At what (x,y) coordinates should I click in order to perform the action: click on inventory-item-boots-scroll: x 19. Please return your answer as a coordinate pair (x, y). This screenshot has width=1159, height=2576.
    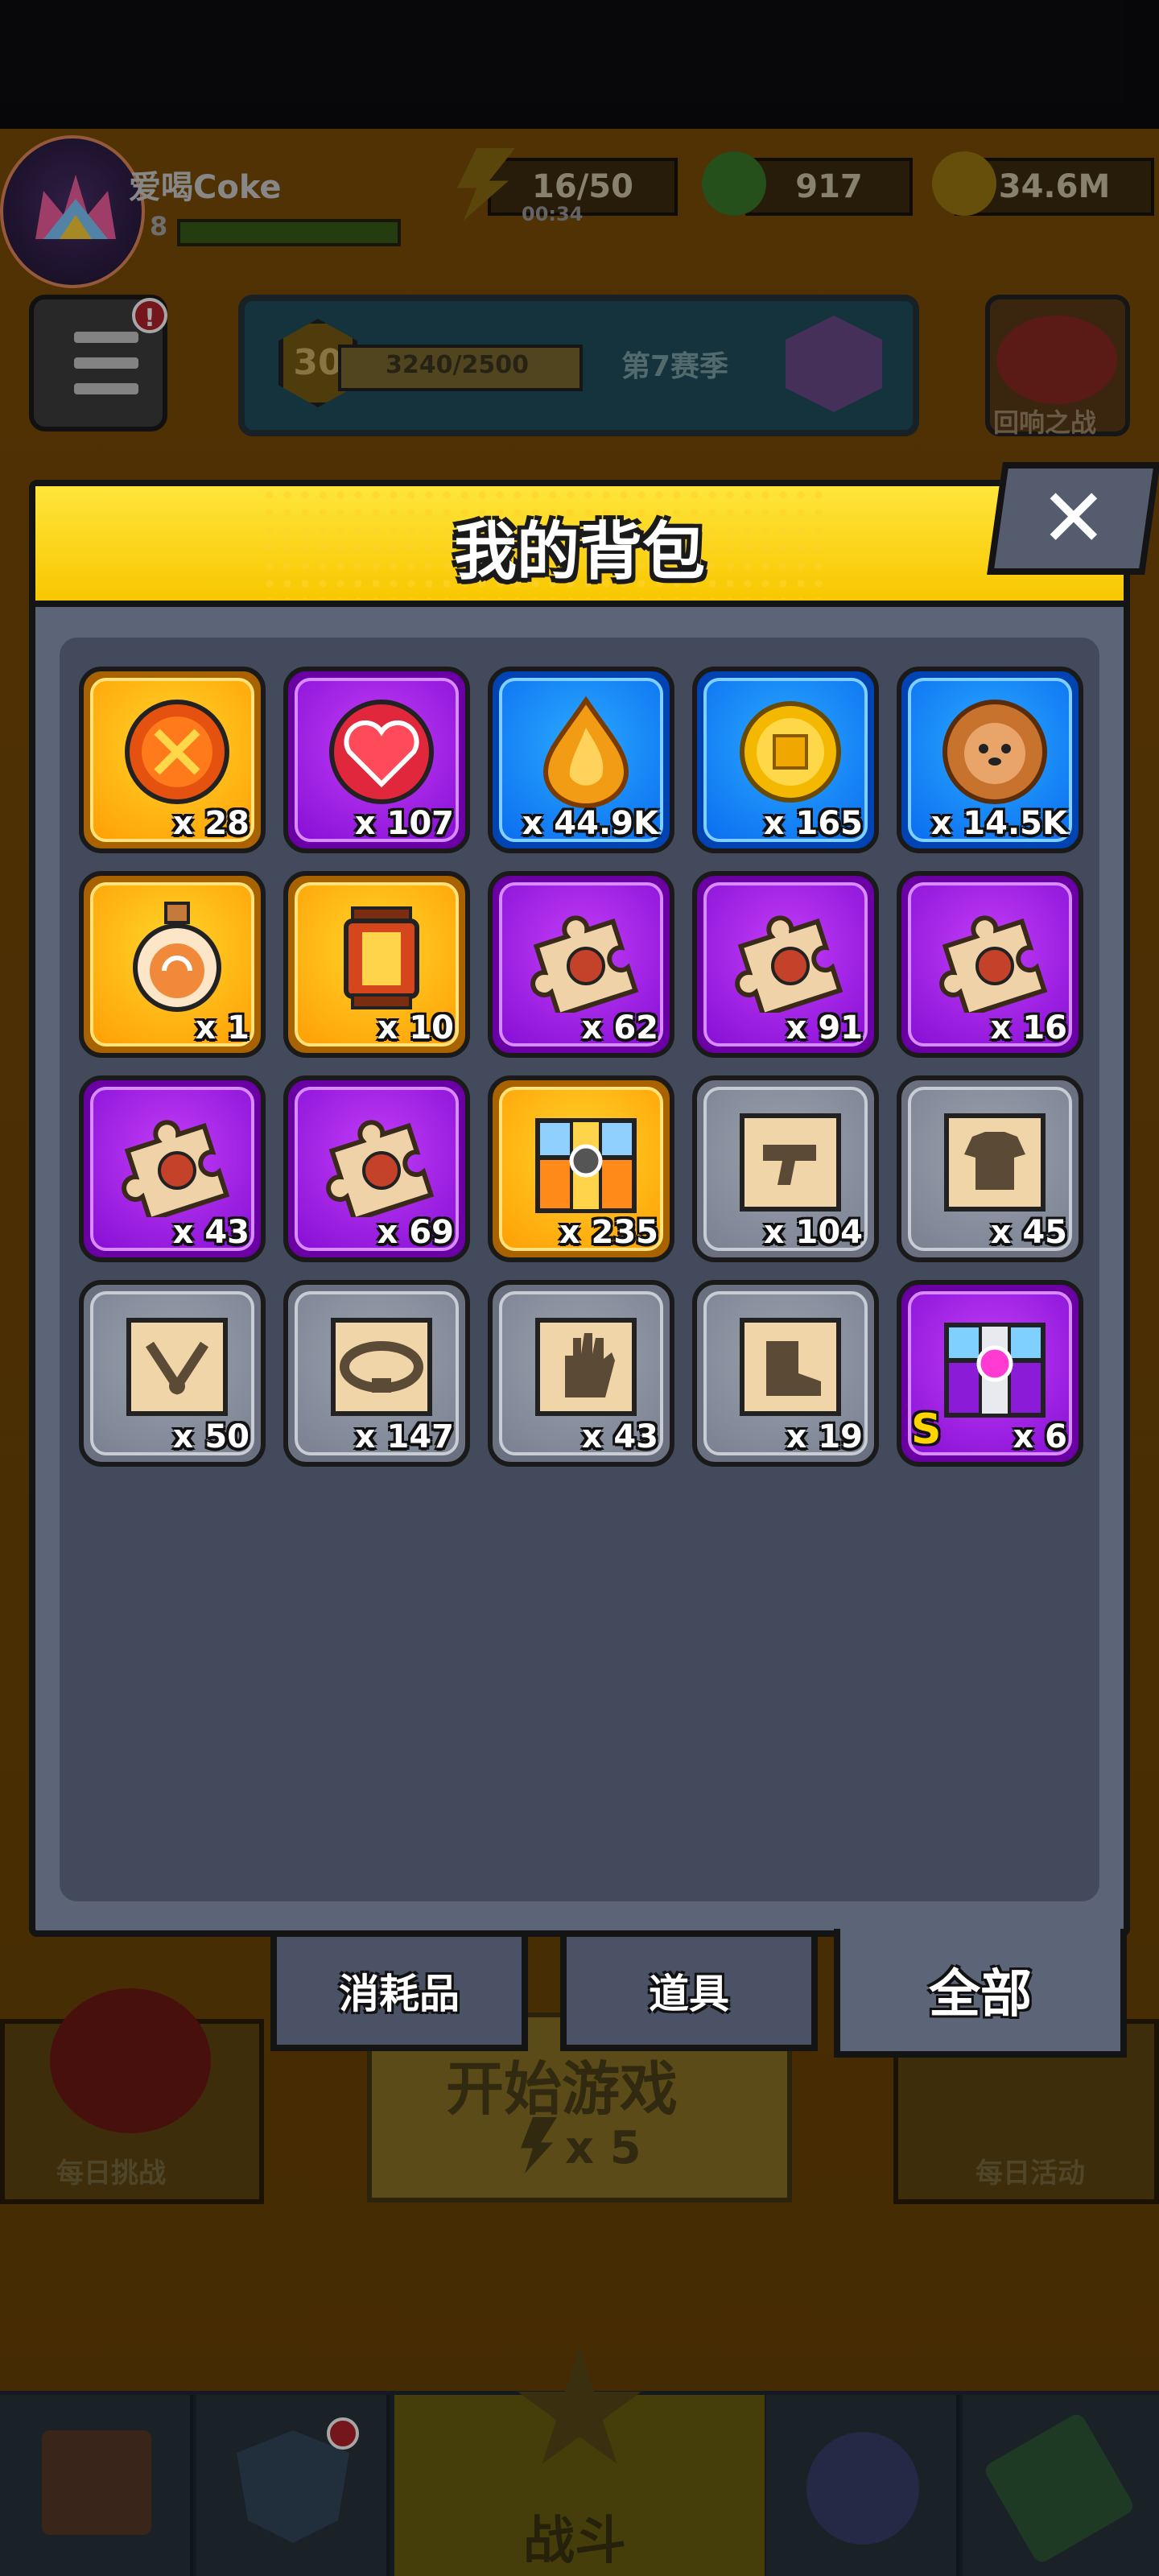
    Looking at the image, I should click on (785, 1373).